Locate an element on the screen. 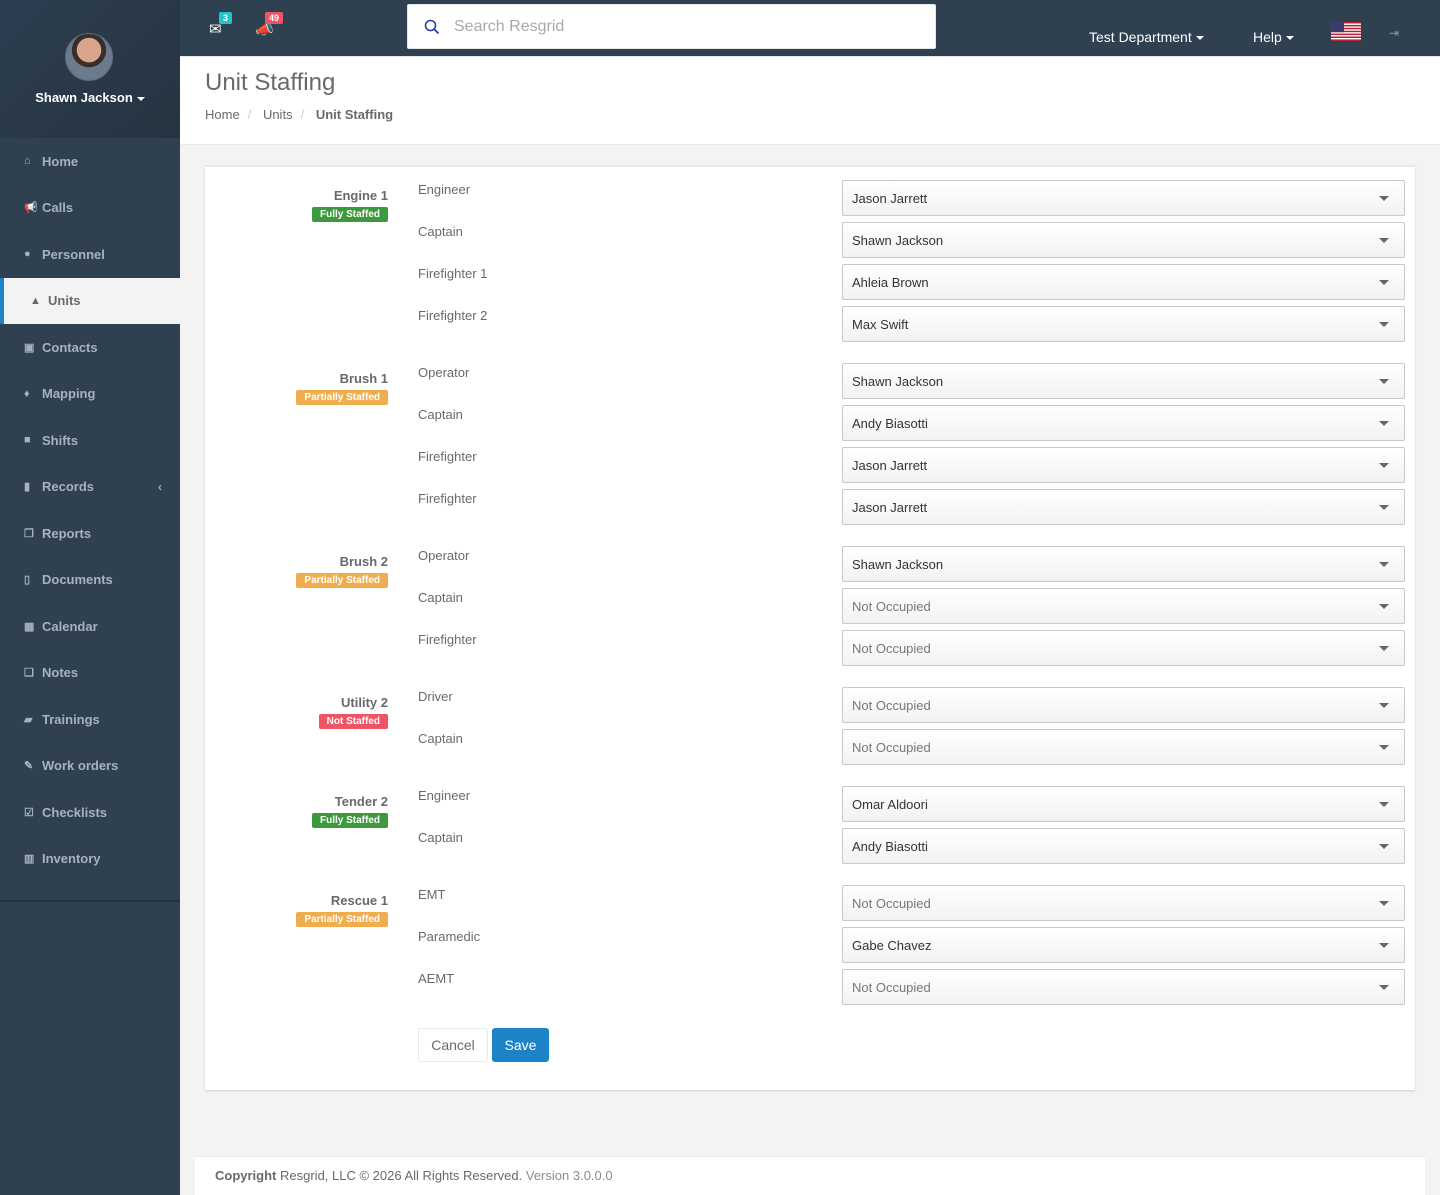 Image resolution: width=1440 pixels, height=1195 pixels. breadcrumb-home: Home is located at coordinates (222, 114).